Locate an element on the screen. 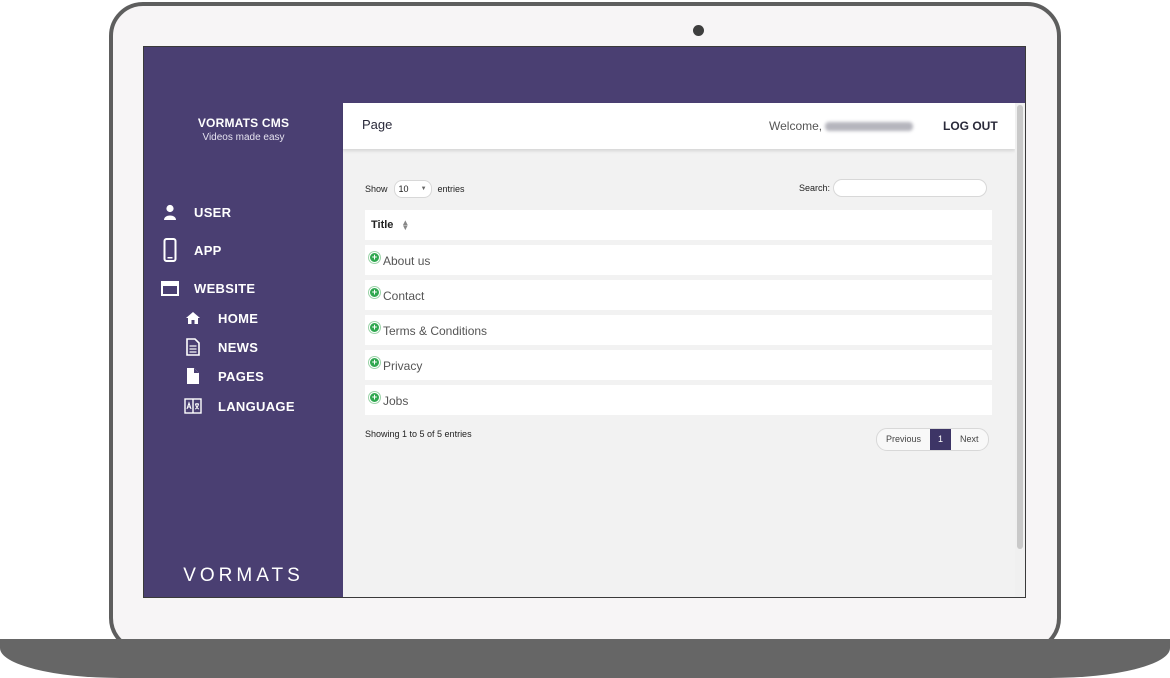 Image resolution: width=1170 pixels, height=678 pixels. sort-icon: ▲ ▼ is located at coordinates (405, 225).